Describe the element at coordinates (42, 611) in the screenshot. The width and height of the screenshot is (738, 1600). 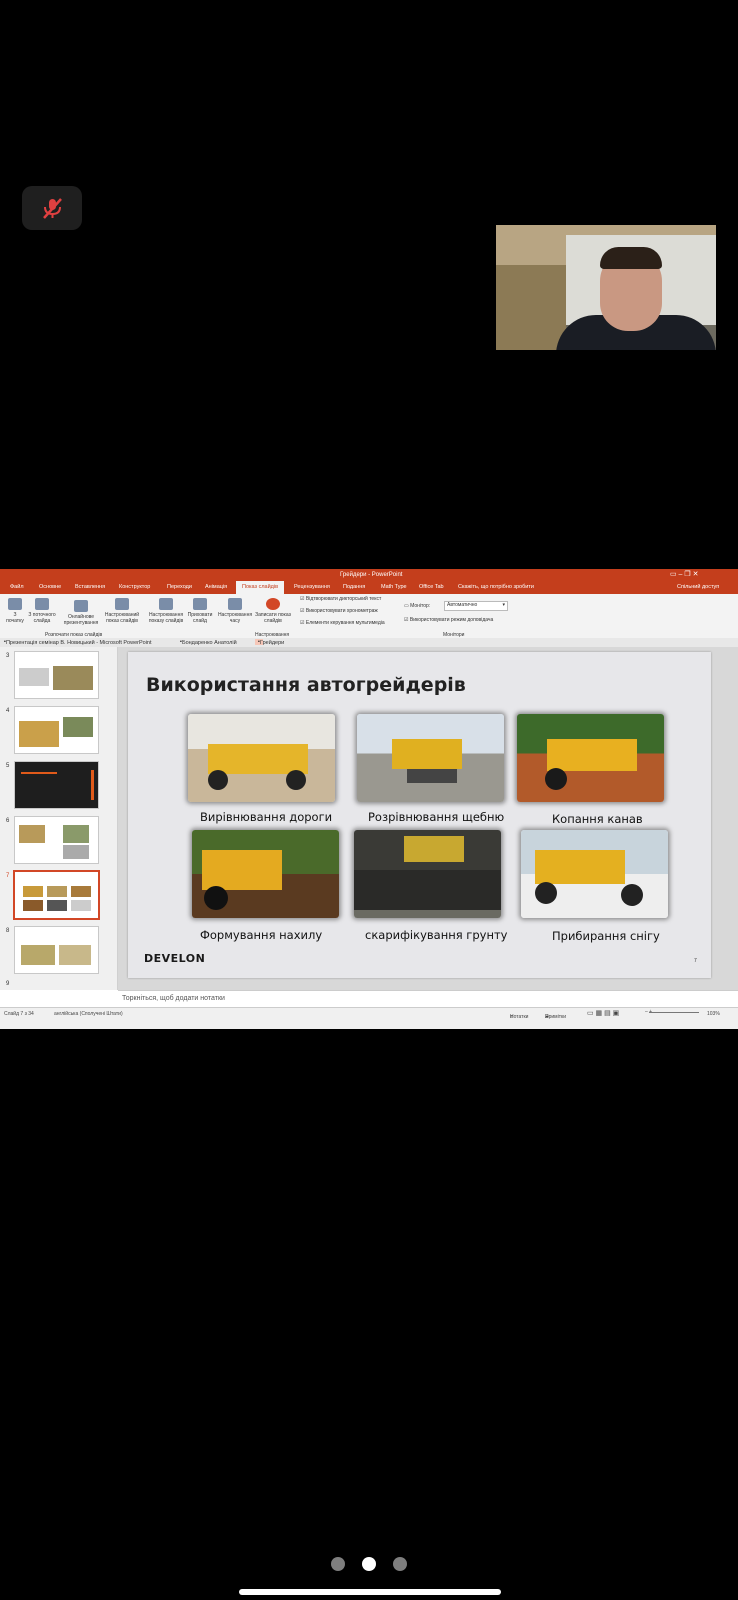
I see `from-current-button: З поточного слайда` at that location.